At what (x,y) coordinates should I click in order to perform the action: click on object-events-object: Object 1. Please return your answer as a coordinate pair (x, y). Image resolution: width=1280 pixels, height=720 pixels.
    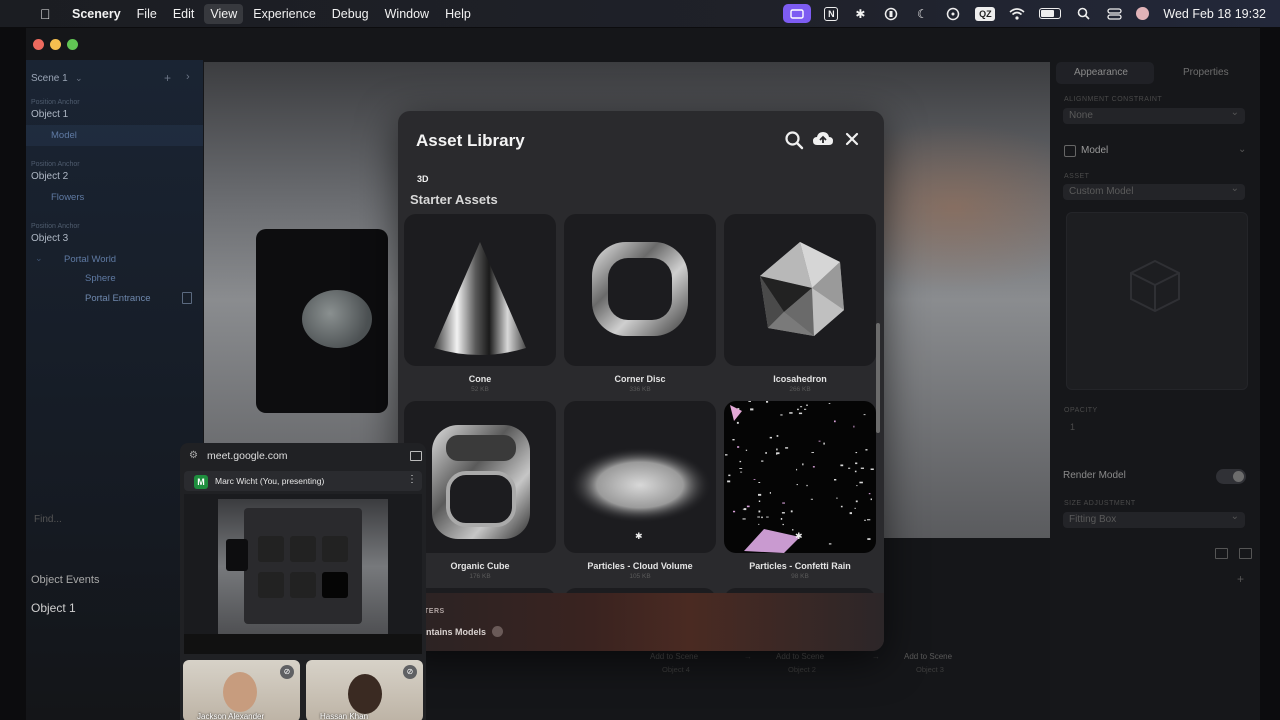
    Looking at the image, I should click on (53, 608).